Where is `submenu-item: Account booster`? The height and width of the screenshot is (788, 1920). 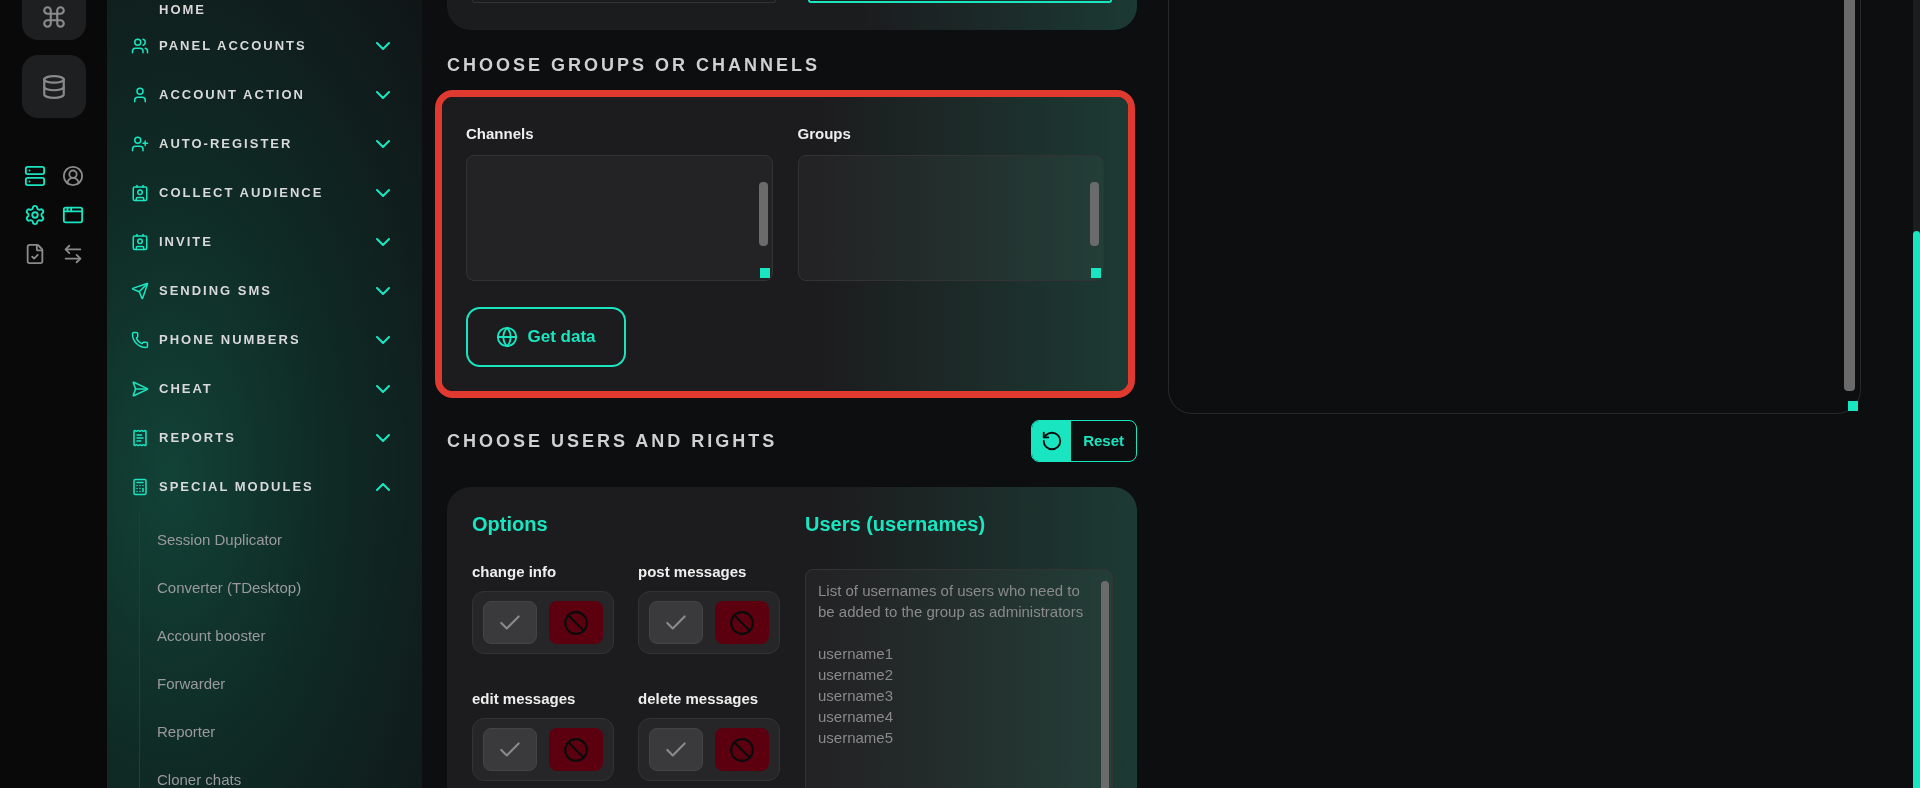 submenu-item: Account booster is located at coordinates (277, 636).